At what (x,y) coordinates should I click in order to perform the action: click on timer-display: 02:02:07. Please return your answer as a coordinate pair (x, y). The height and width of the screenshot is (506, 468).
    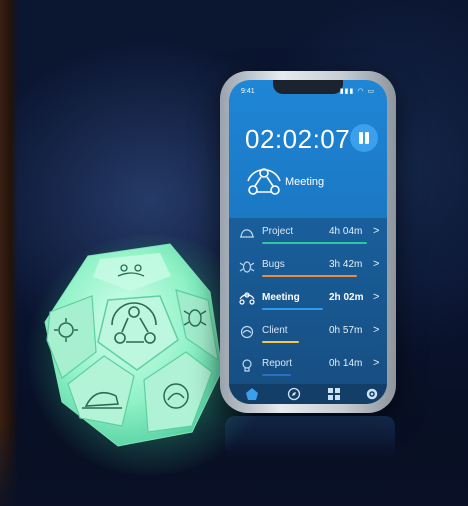
    Looking at the image, I should click on (298, 139).